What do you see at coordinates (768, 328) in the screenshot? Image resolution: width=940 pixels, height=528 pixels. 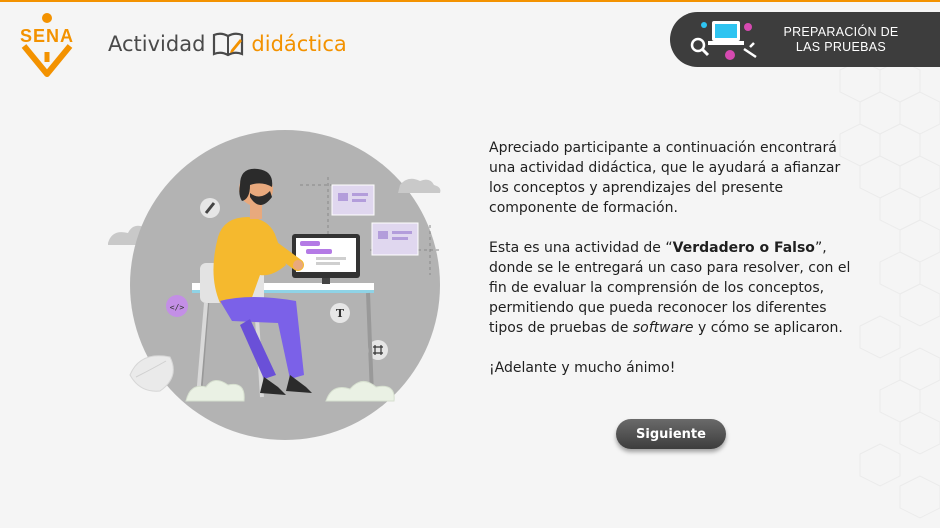 I see `activity-description-part3: y cómo se aplicaron.` at bounding box center [768, 328].